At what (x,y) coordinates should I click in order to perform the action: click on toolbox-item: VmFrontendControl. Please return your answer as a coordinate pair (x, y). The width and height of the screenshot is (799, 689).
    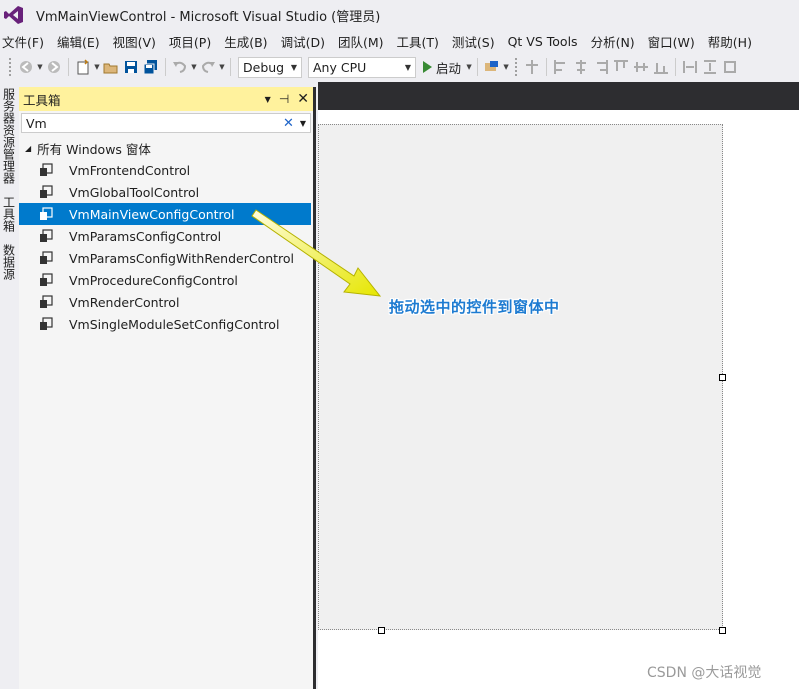
    Looking at the image, I should click on (166, 170).